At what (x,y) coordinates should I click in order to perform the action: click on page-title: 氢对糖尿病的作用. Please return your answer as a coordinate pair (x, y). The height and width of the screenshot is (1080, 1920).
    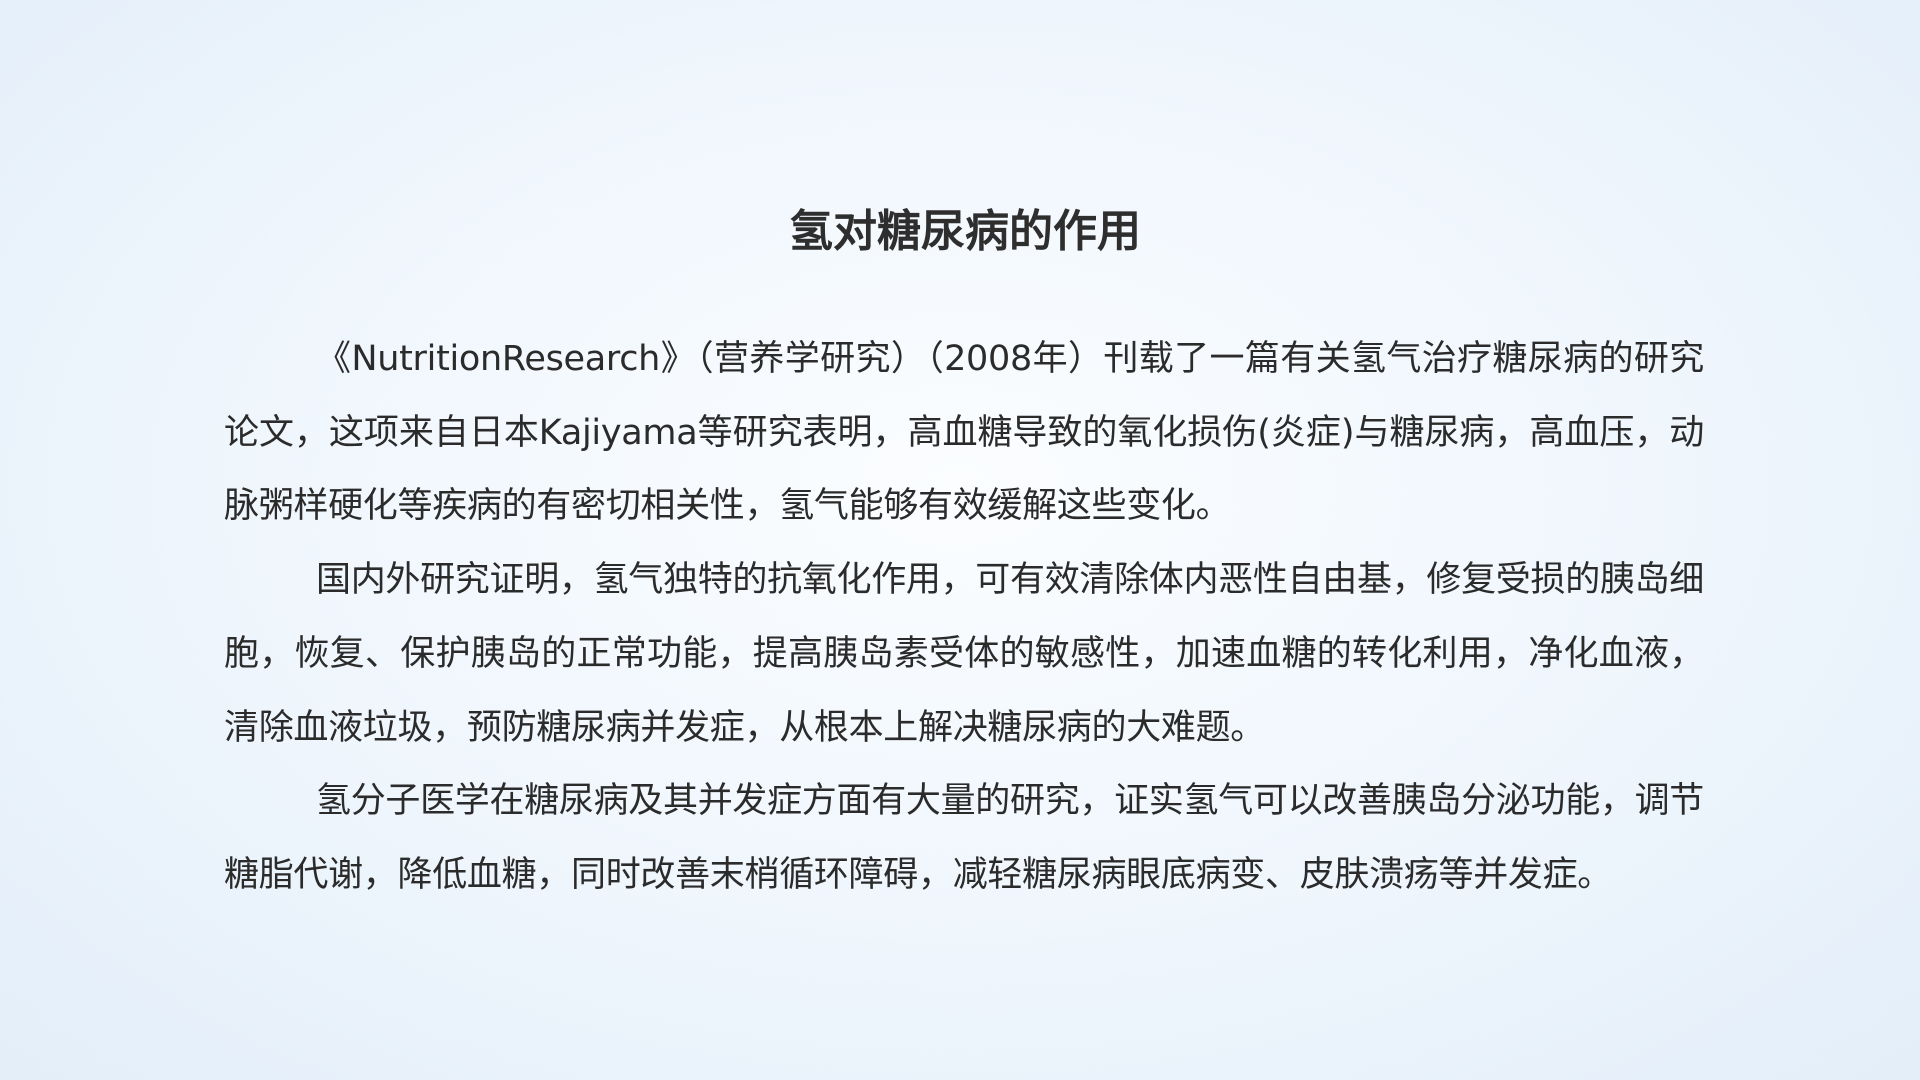
    Looking at the image, I should click on (965, 231).